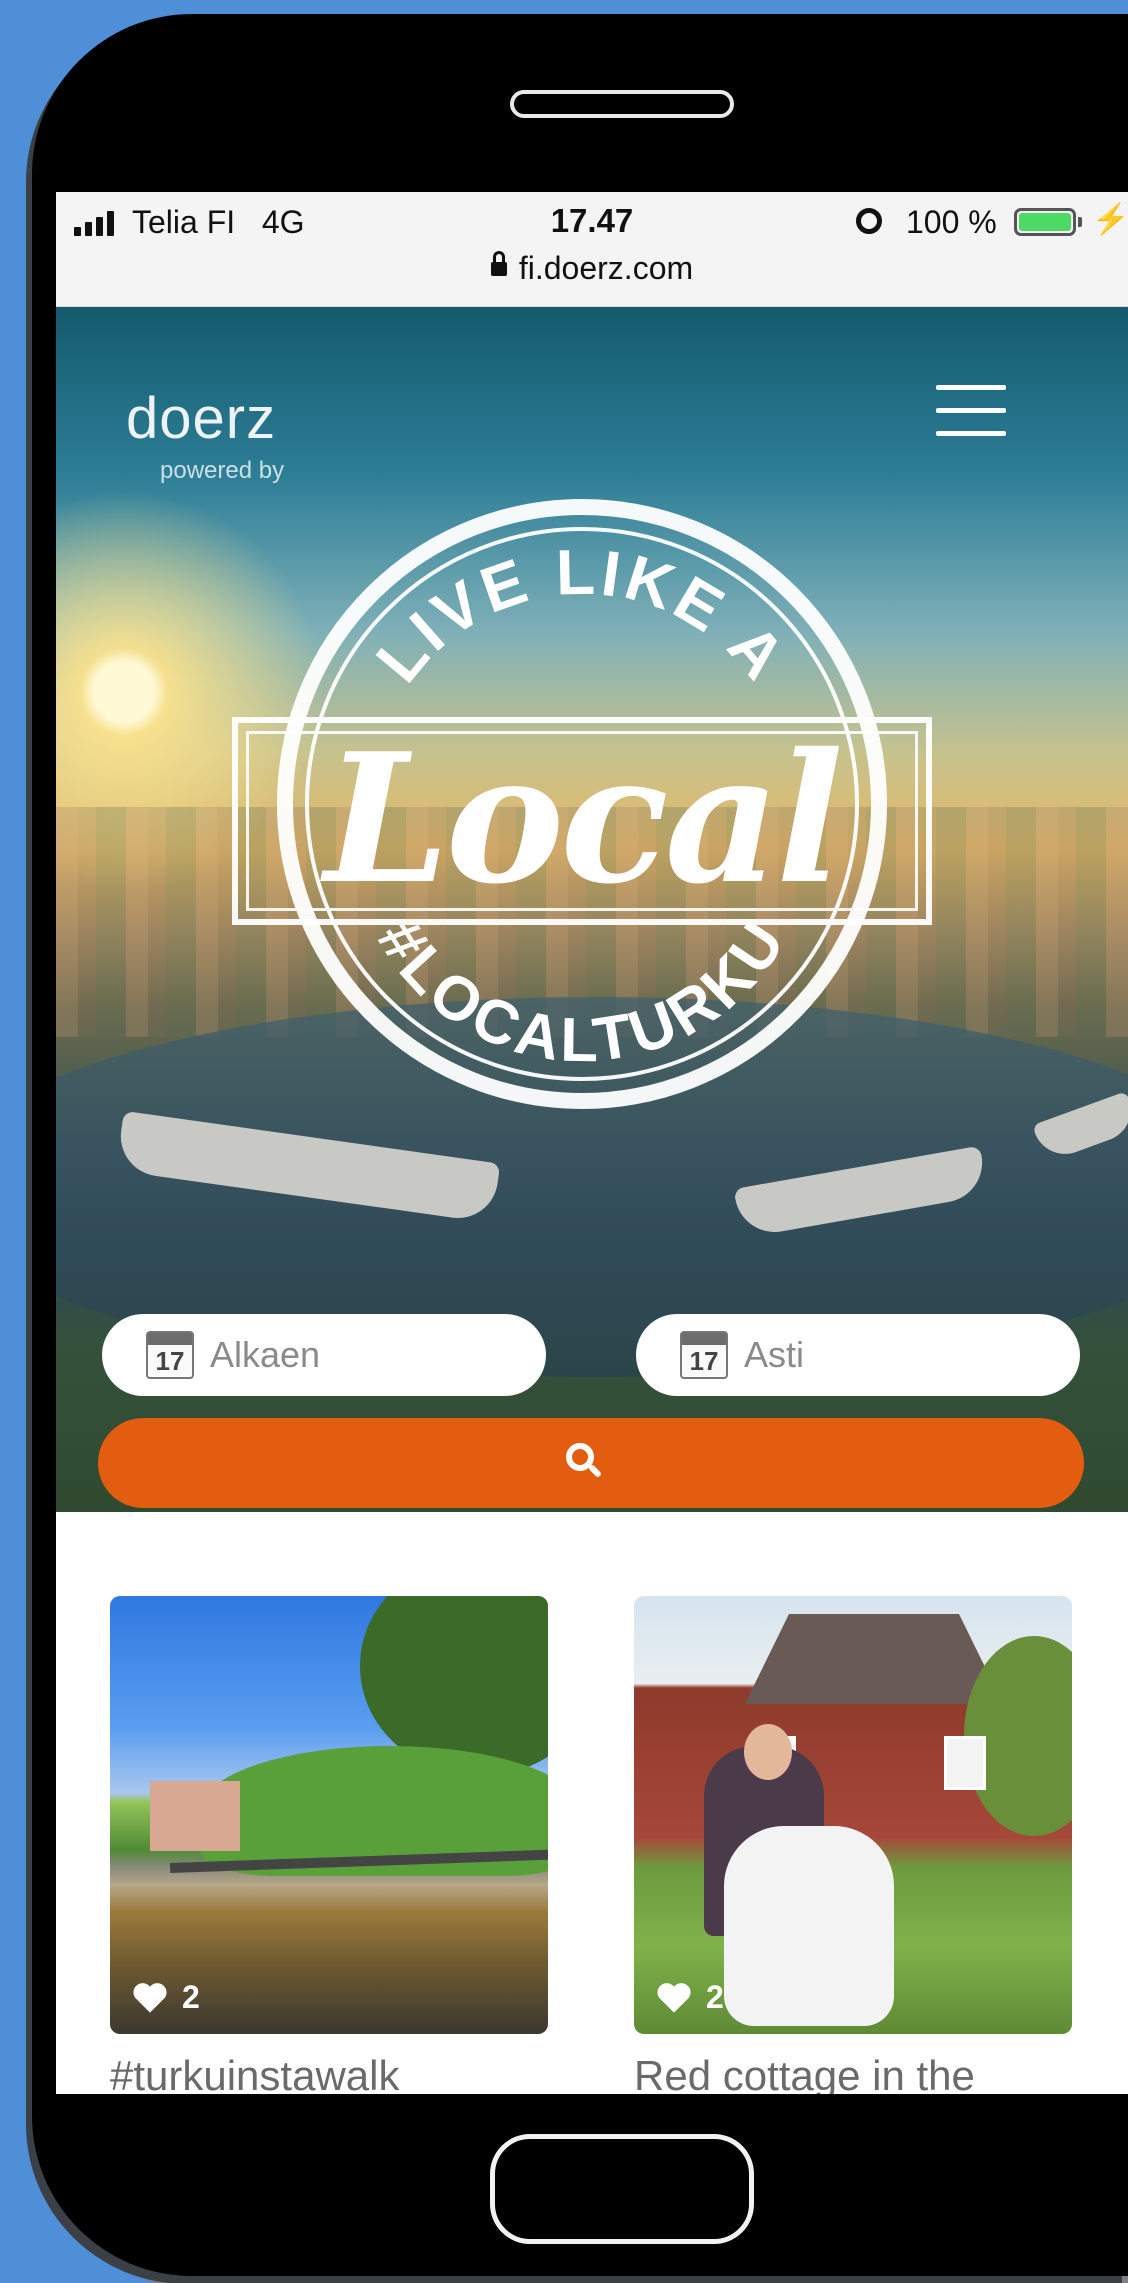 The image size is (1128, 2283). I want to click on stamp-main-text: Local, so click(583, 818).